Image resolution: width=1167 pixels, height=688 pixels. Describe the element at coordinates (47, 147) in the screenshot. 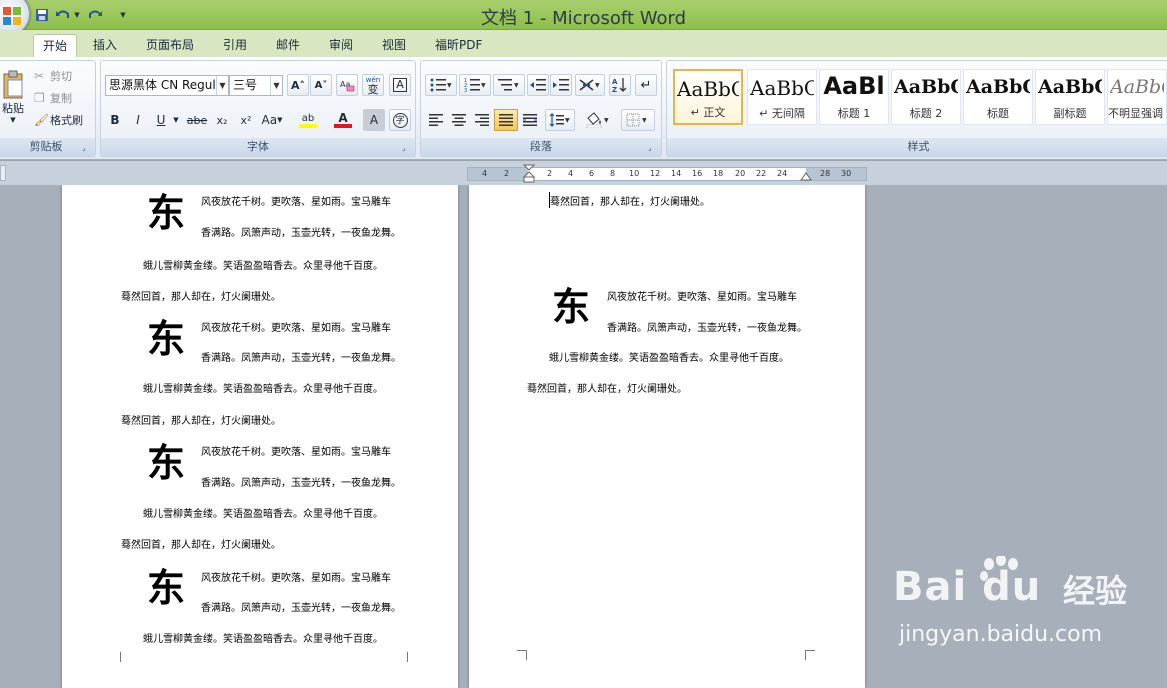

I see `clipboard-group-label: 剪贴板` at that location.